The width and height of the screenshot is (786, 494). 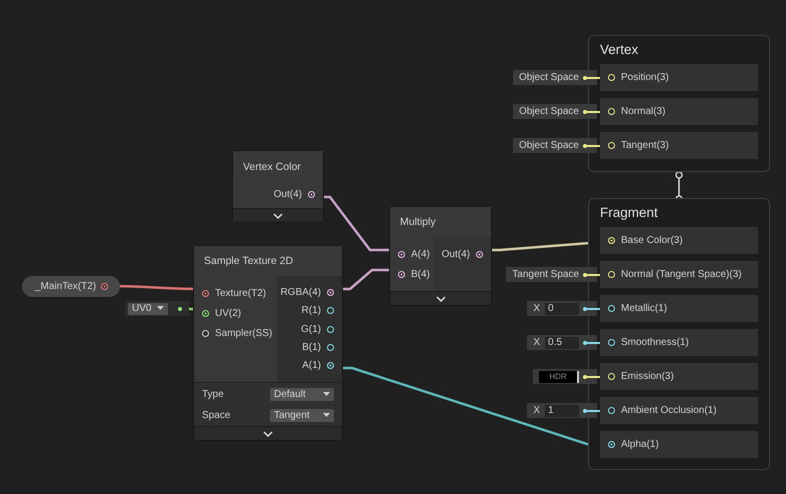 I want to click on port-label: R(1), so click(x=311, y=310).